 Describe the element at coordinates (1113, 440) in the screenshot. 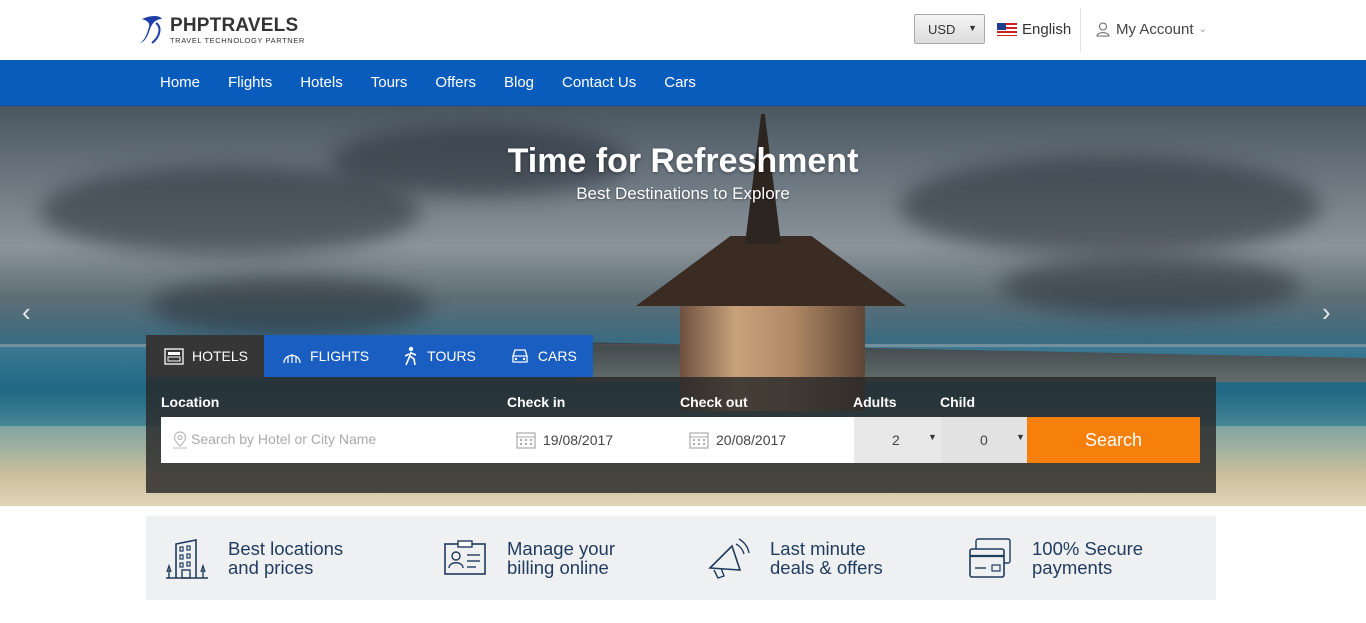

I see `search-button: Search` at that location.